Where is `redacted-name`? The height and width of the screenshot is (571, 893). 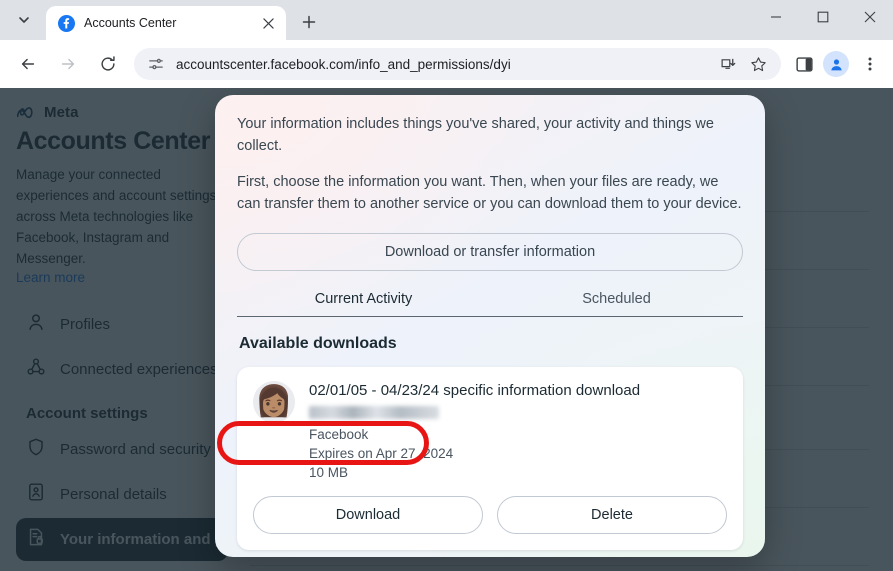
redacted-name is located at coordinates (374, 412).